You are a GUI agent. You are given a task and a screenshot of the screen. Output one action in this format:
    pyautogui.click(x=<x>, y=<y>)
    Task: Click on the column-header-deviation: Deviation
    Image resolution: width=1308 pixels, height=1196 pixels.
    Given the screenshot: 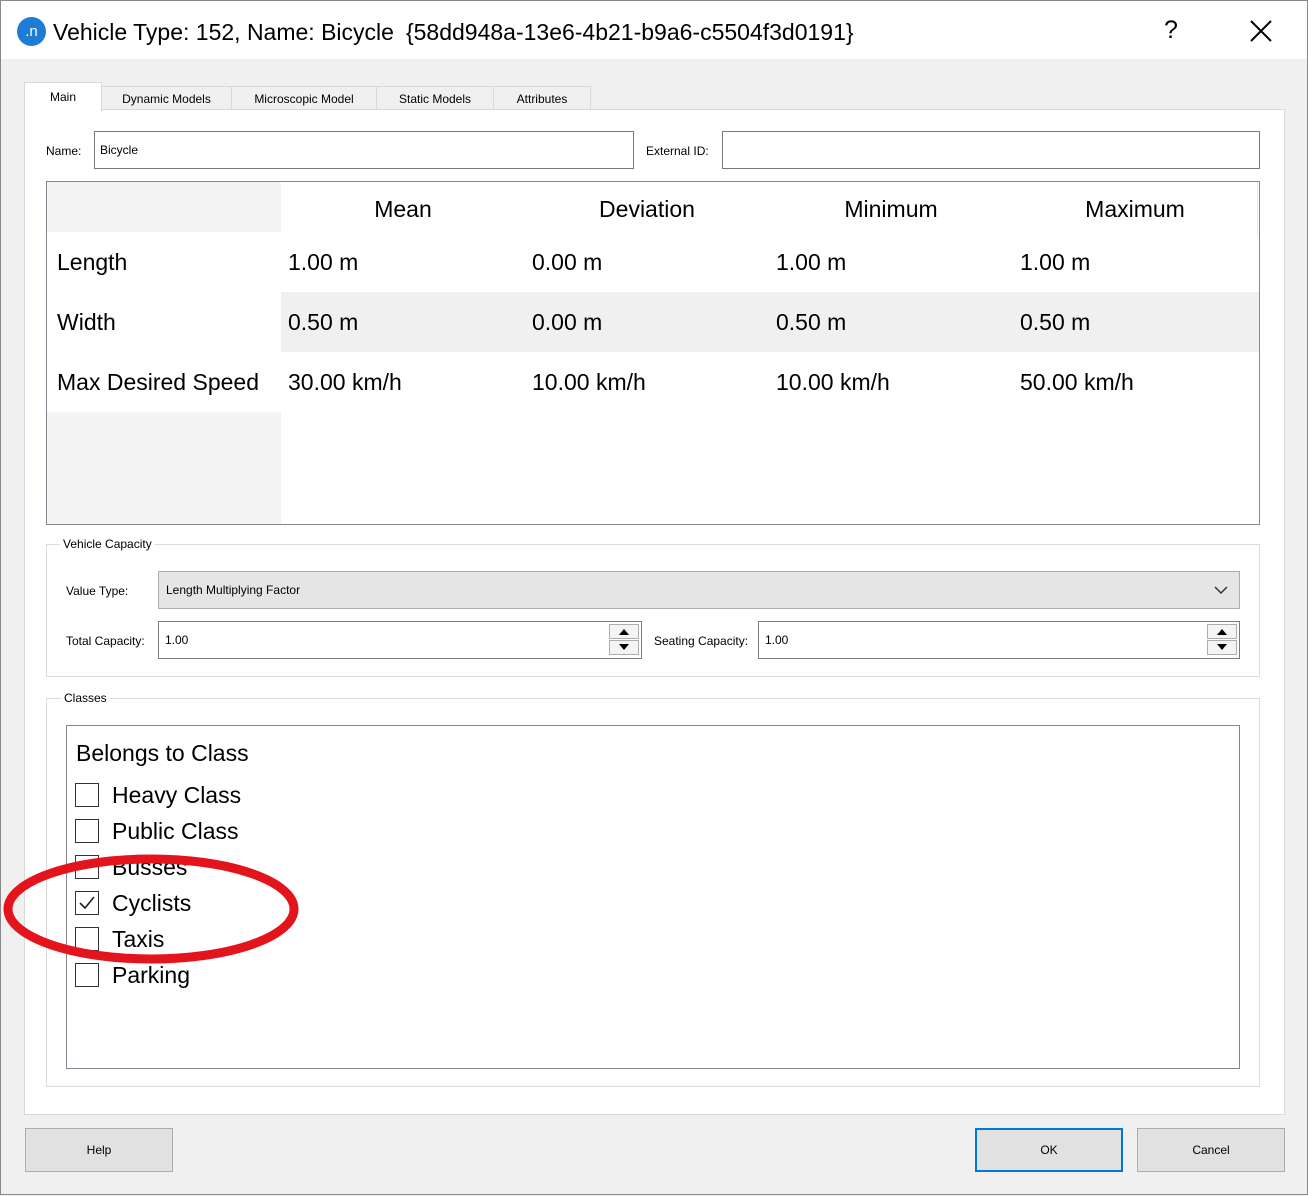 What is the action you would take?
    pyautogui.click(x=647, y=209)
    